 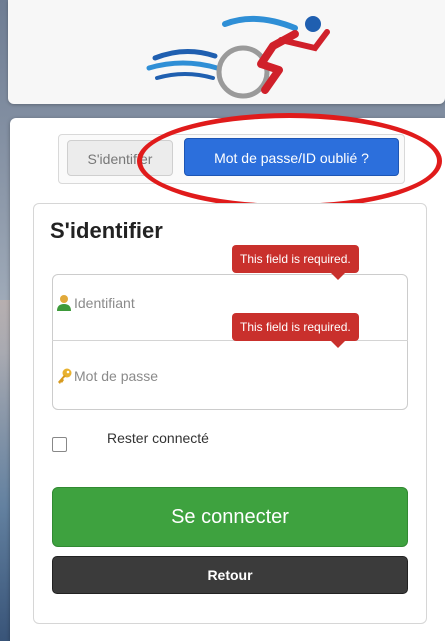 What do you see at coordinates (295, 262) in the screenshot?
I see `username-error-tooltip: This field is required.` at bounding box center [295, 262].